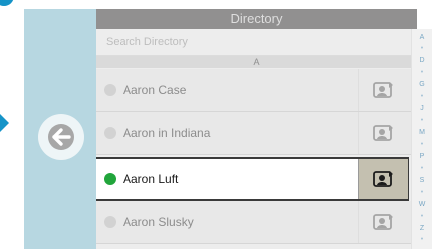  I want to click on index-letter-w: W, so click(422, 204).